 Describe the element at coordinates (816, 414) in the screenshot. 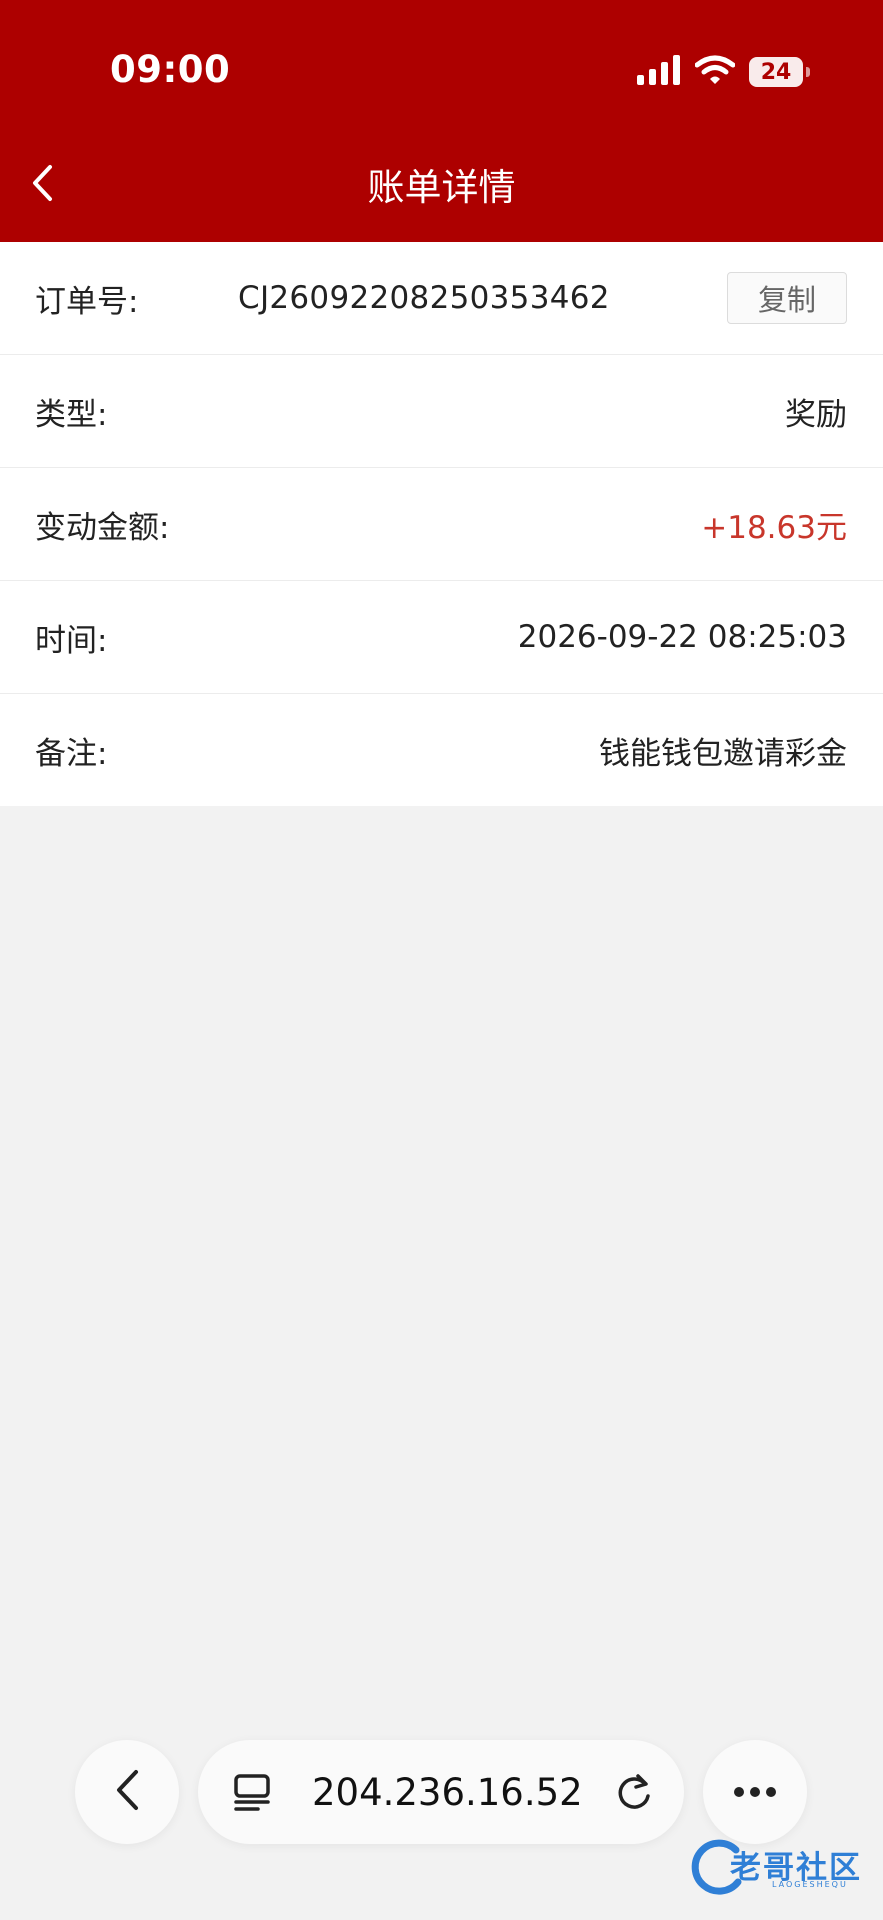

I see `type-value: 奖励` at that location.